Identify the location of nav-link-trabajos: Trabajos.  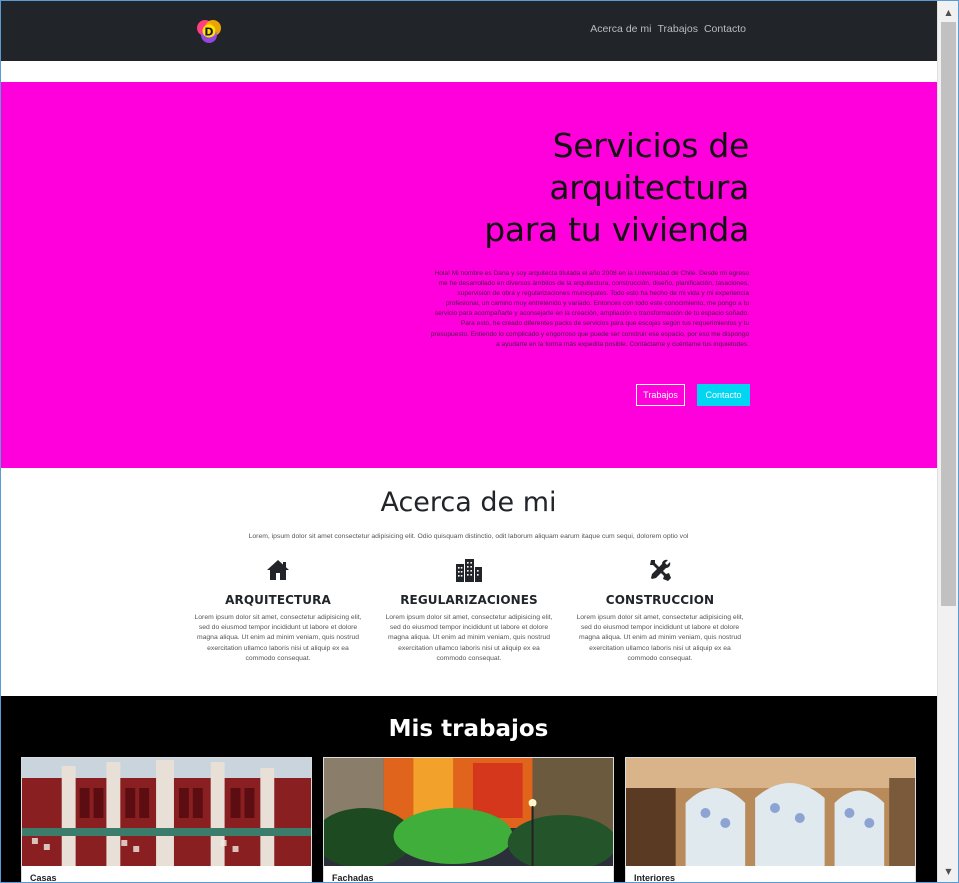
(678, 29).